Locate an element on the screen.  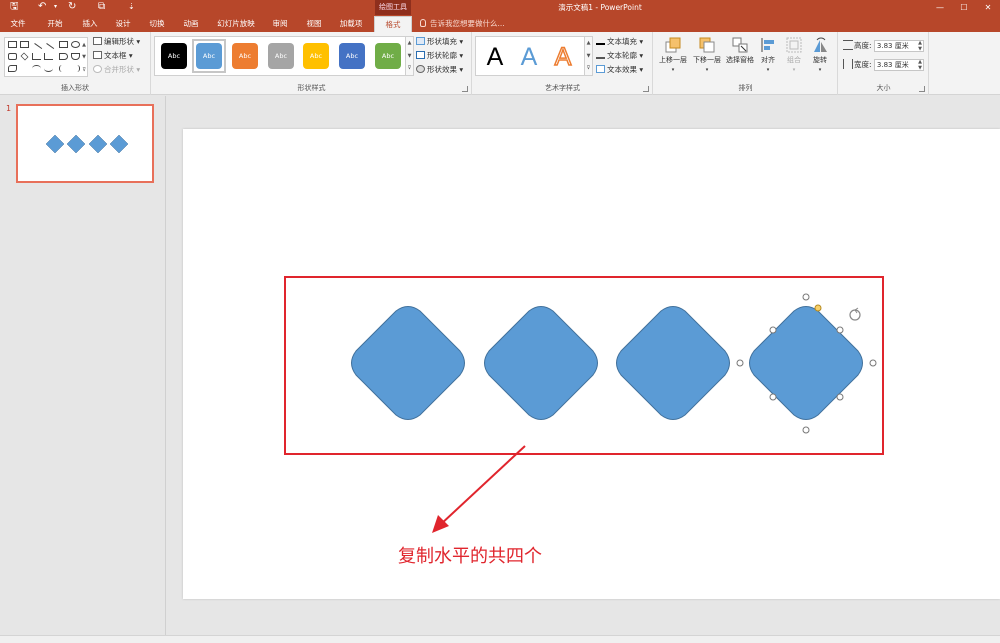
resize-handle-sw is located at coordinates (773, 397).